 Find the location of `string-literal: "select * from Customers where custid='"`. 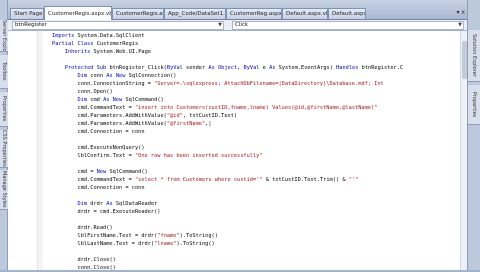

string-literal: "select * from Customers where custid='" is located at coordinates (198, 180).